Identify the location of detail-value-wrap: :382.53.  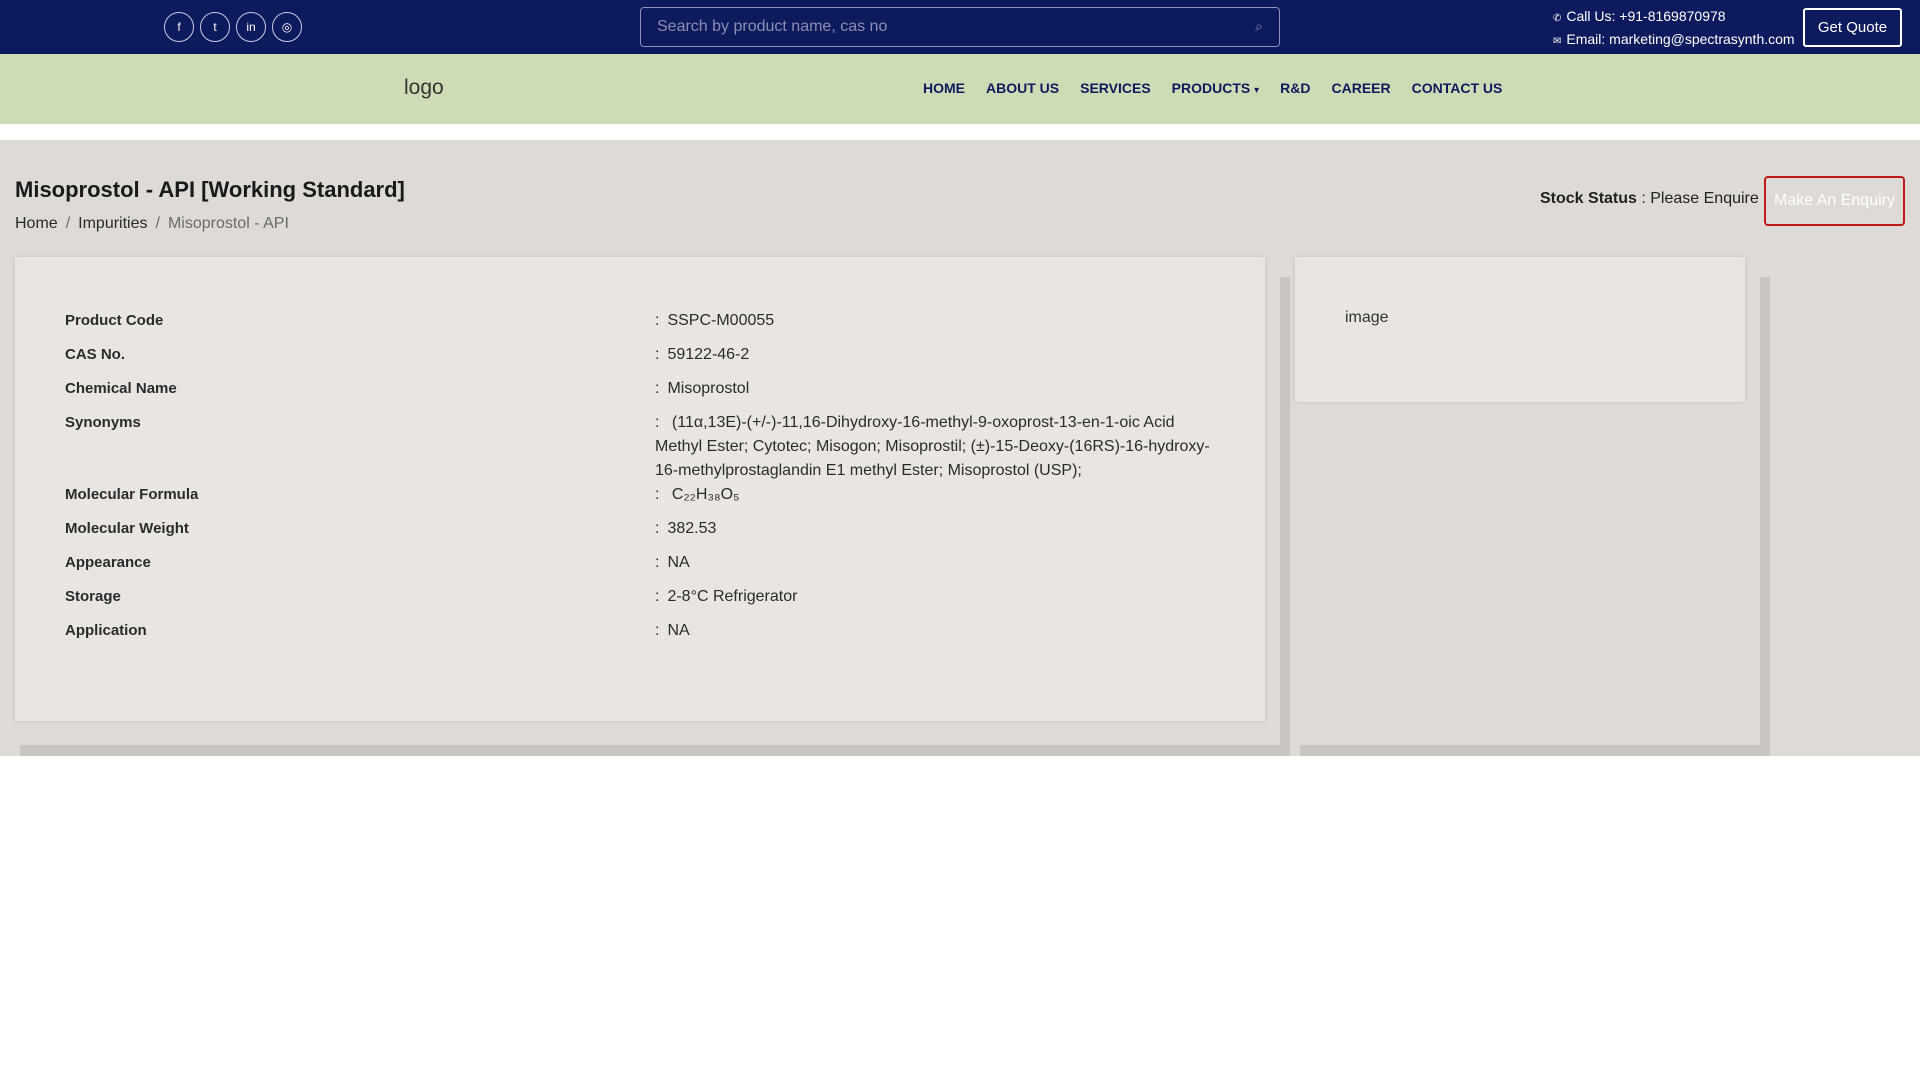
(935, 534).